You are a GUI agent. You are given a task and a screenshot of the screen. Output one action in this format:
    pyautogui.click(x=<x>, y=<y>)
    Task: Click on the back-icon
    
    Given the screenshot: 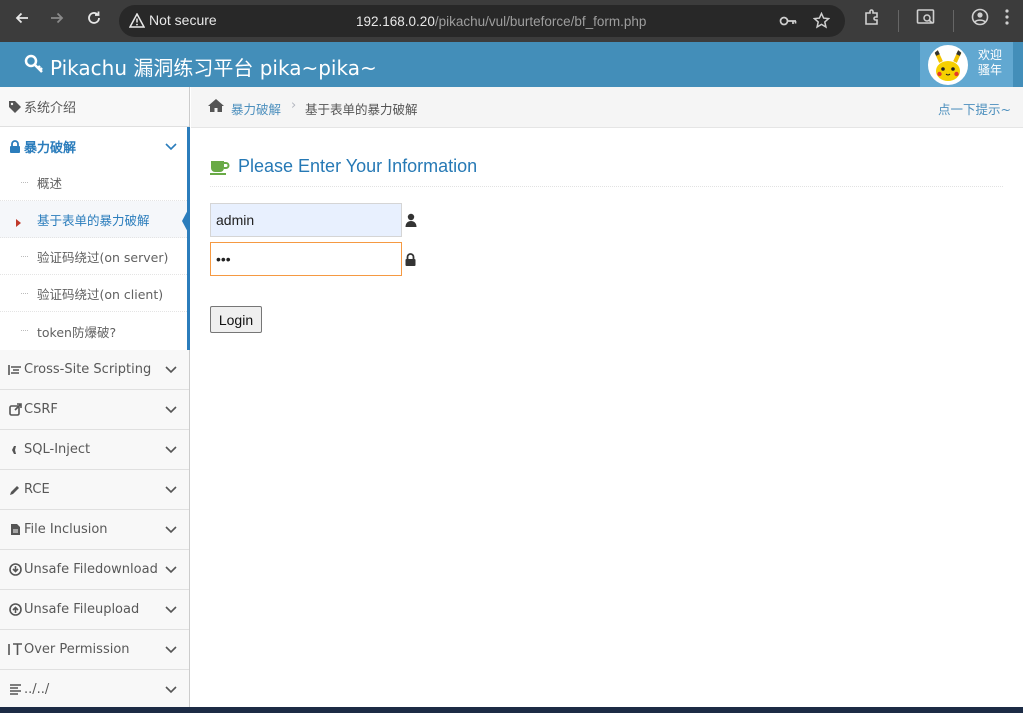 What is the action you would take?
    pyautogui.click(x=22, y=18)
    